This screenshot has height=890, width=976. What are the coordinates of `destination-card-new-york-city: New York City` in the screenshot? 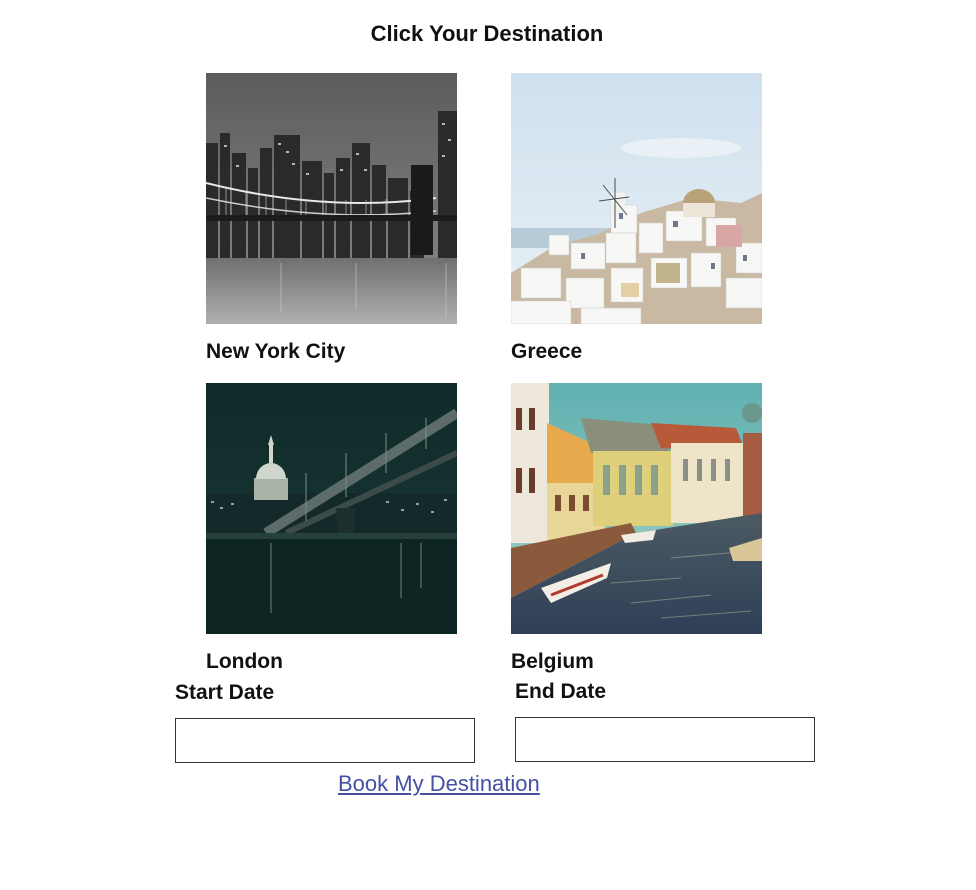 It's located at (331, 218).